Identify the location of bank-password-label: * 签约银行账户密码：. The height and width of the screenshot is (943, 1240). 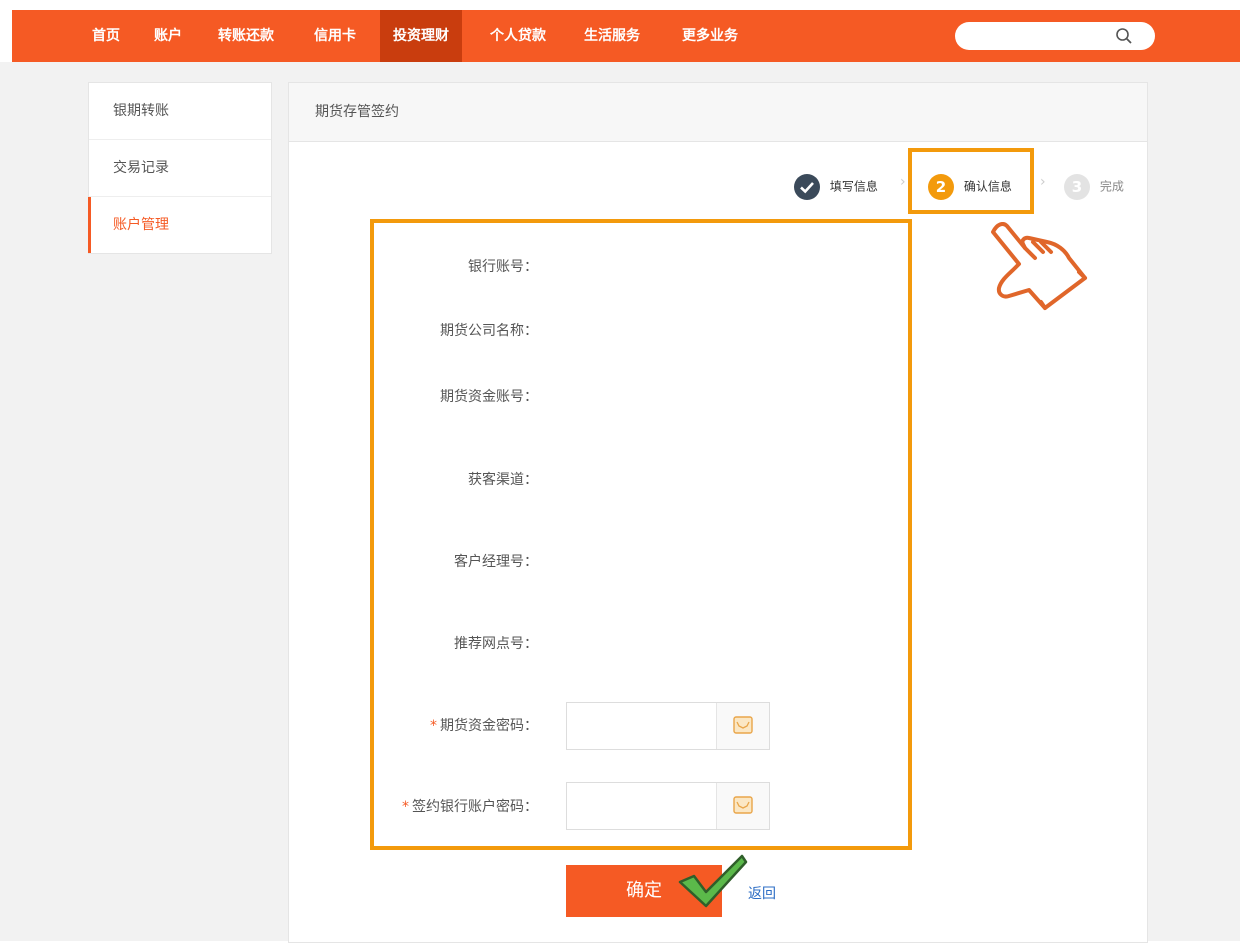
(470, 807).